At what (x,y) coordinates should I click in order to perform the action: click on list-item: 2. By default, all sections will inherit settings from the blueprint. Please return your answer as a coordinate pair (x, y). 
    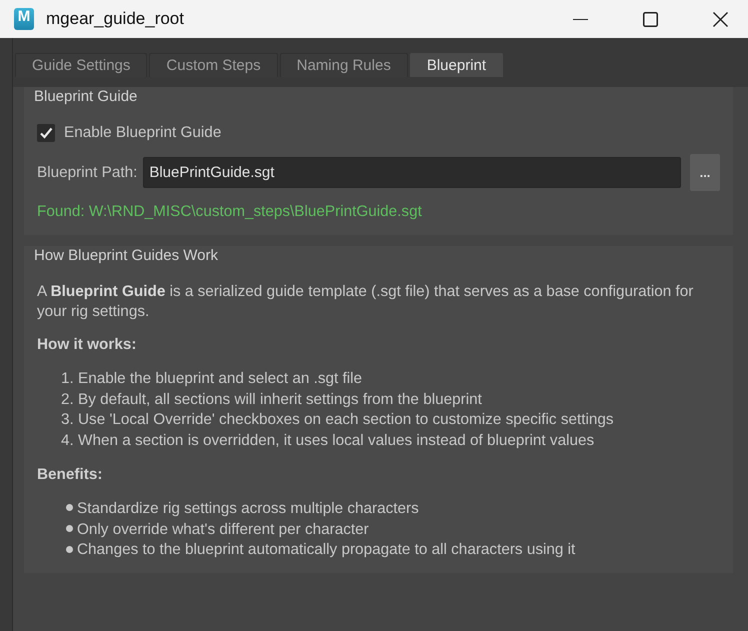
    Looking at the image, I should click on (271, 400).